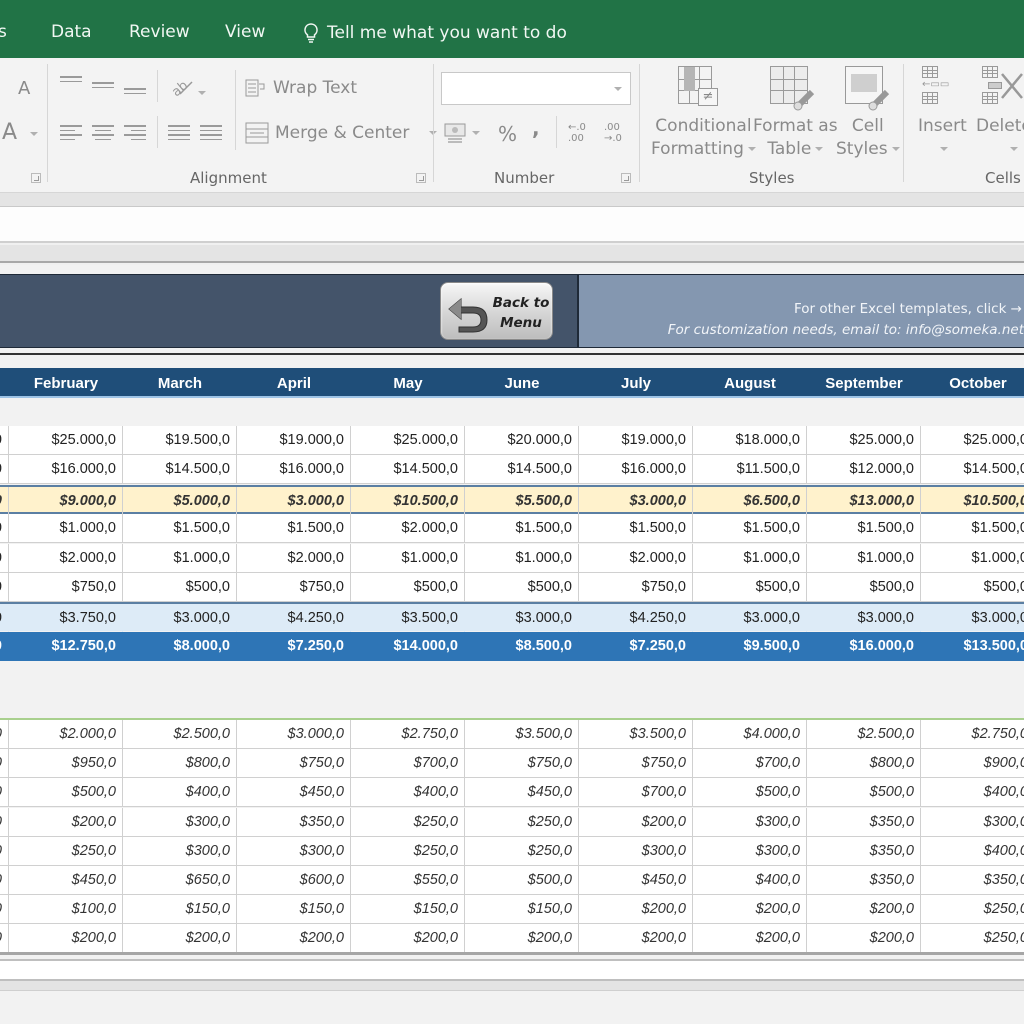 The width and height of the screenshot is (1024, 1024). Describe the element at coordinates (341, 133) in the screenshot. I see `merge-center-button: Merge & Center` at that location.